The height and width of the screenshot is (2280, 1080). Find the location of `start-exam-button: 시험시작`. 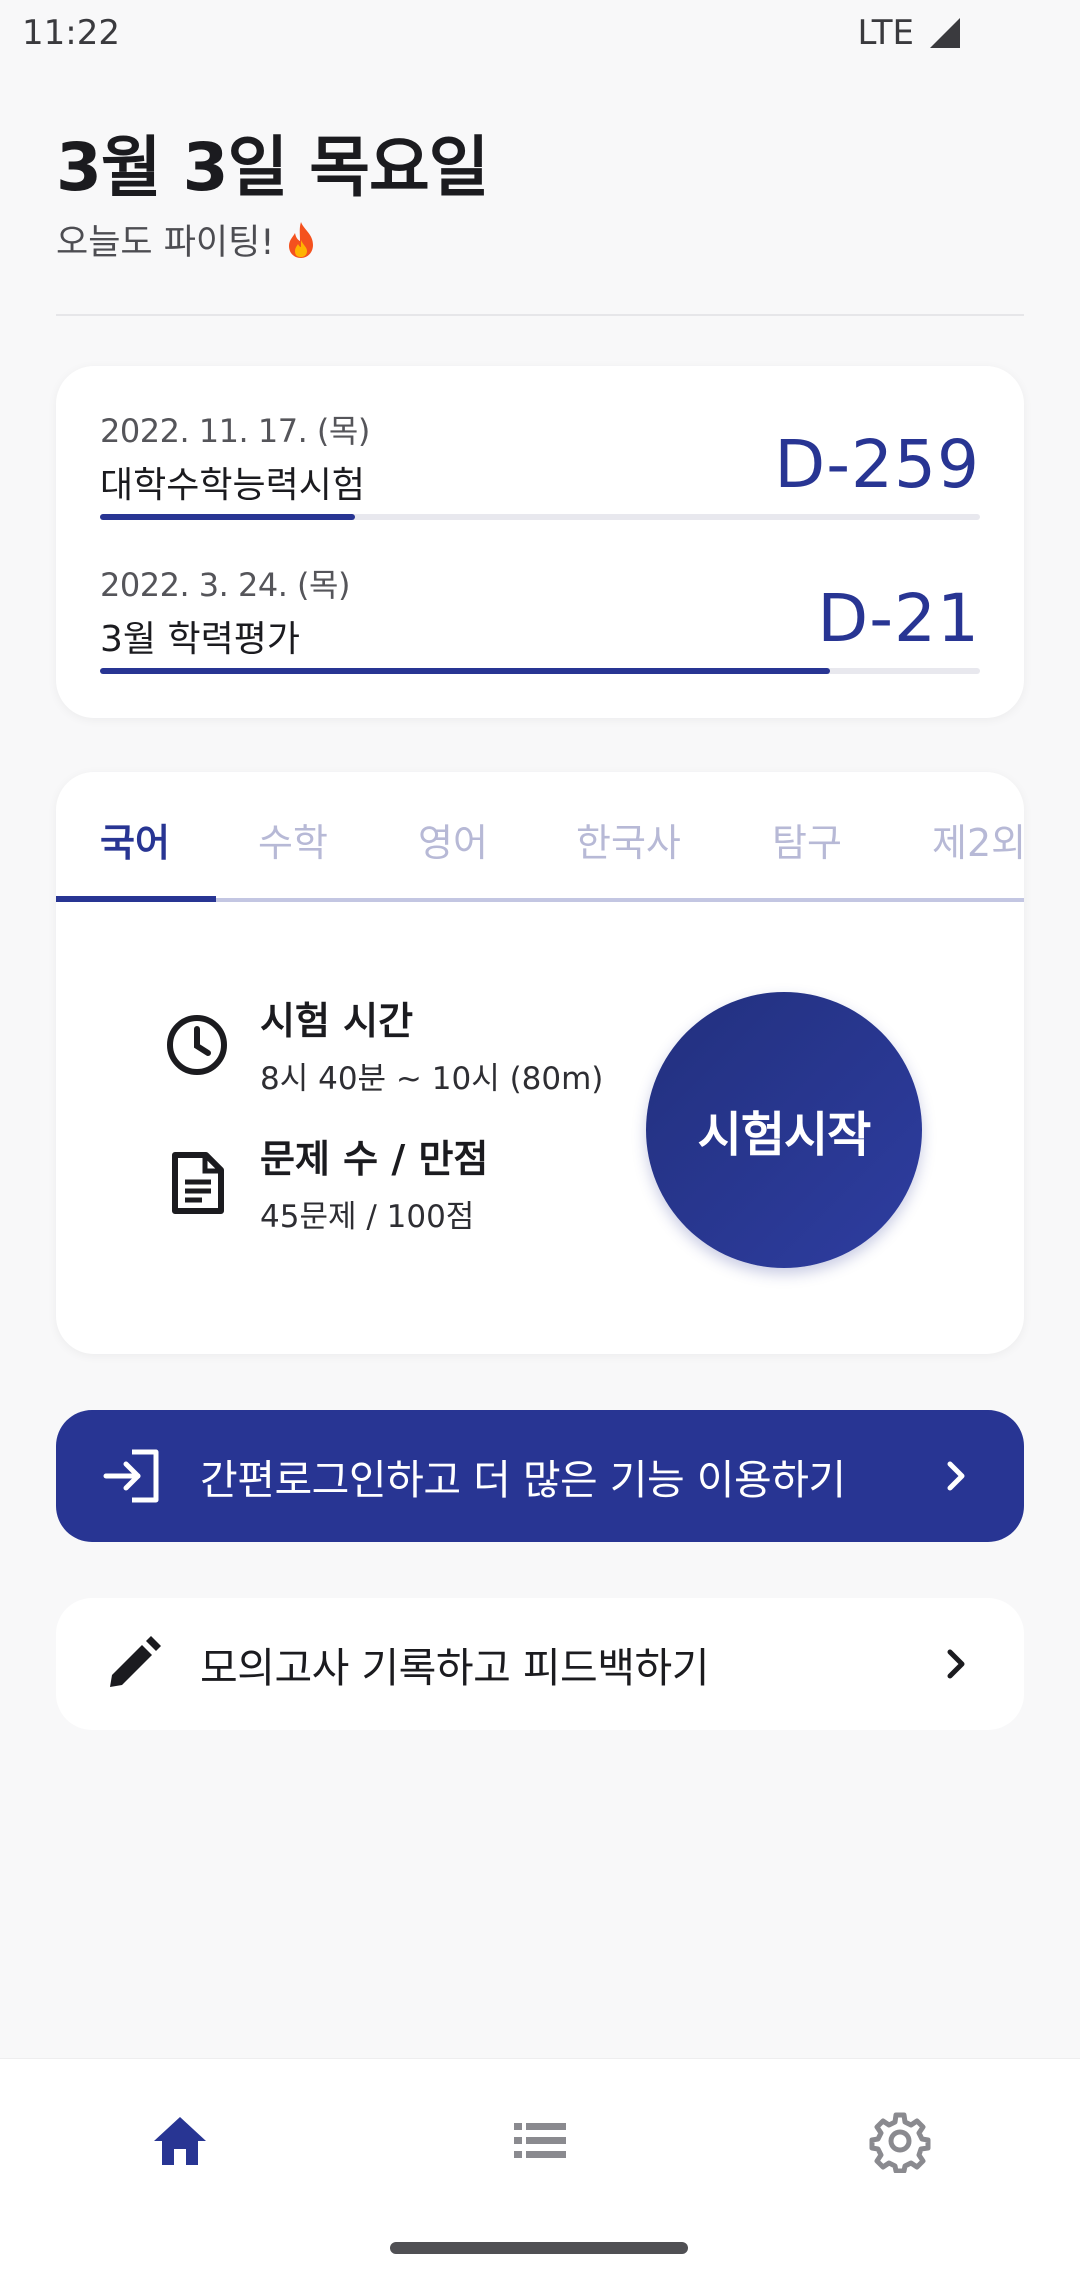

start-exam-button: 시험시작 is located at coordinates (784, 1130).